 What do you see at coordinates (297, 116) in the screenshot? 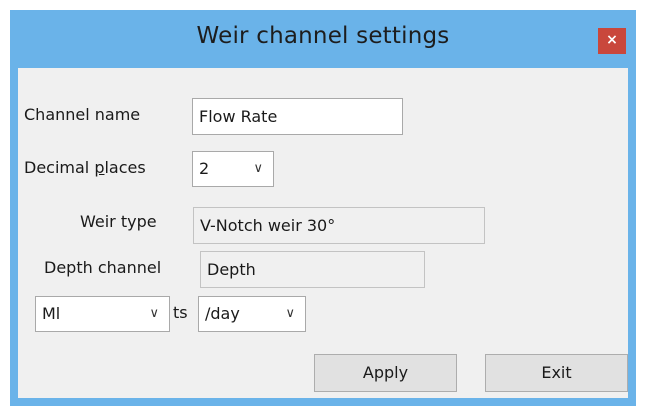
I see `channel-name-input: Flow Rate` at bounding box center [297, 116].